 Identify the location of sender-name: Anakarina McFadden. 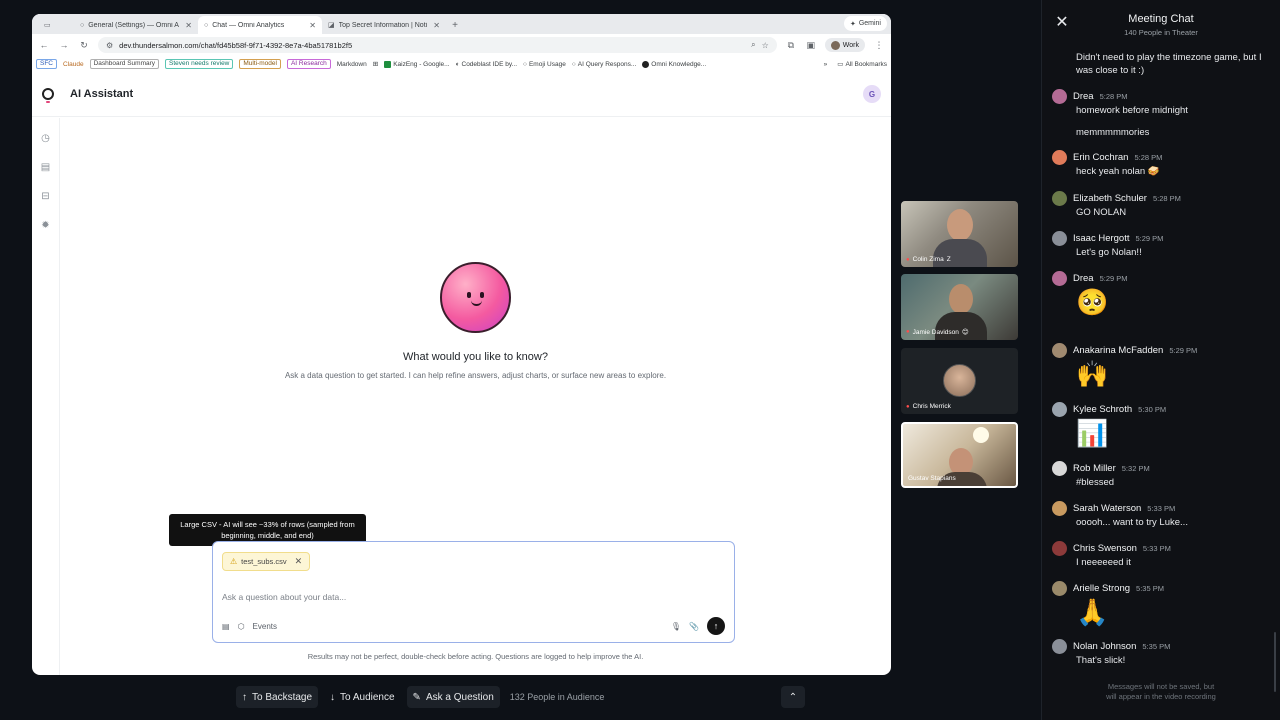
(1118, 350).